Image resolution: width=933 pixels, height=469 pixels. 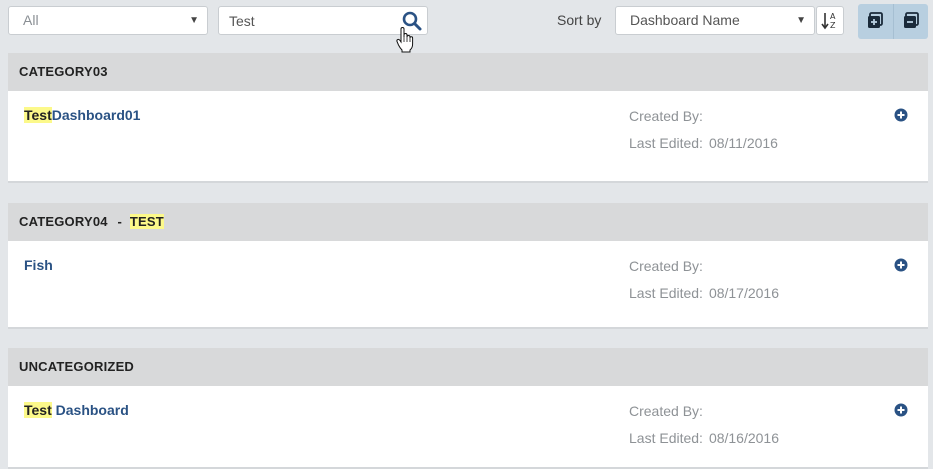 I want to click on dashboard-name-rest: Fish, so click(x=38, y=265).